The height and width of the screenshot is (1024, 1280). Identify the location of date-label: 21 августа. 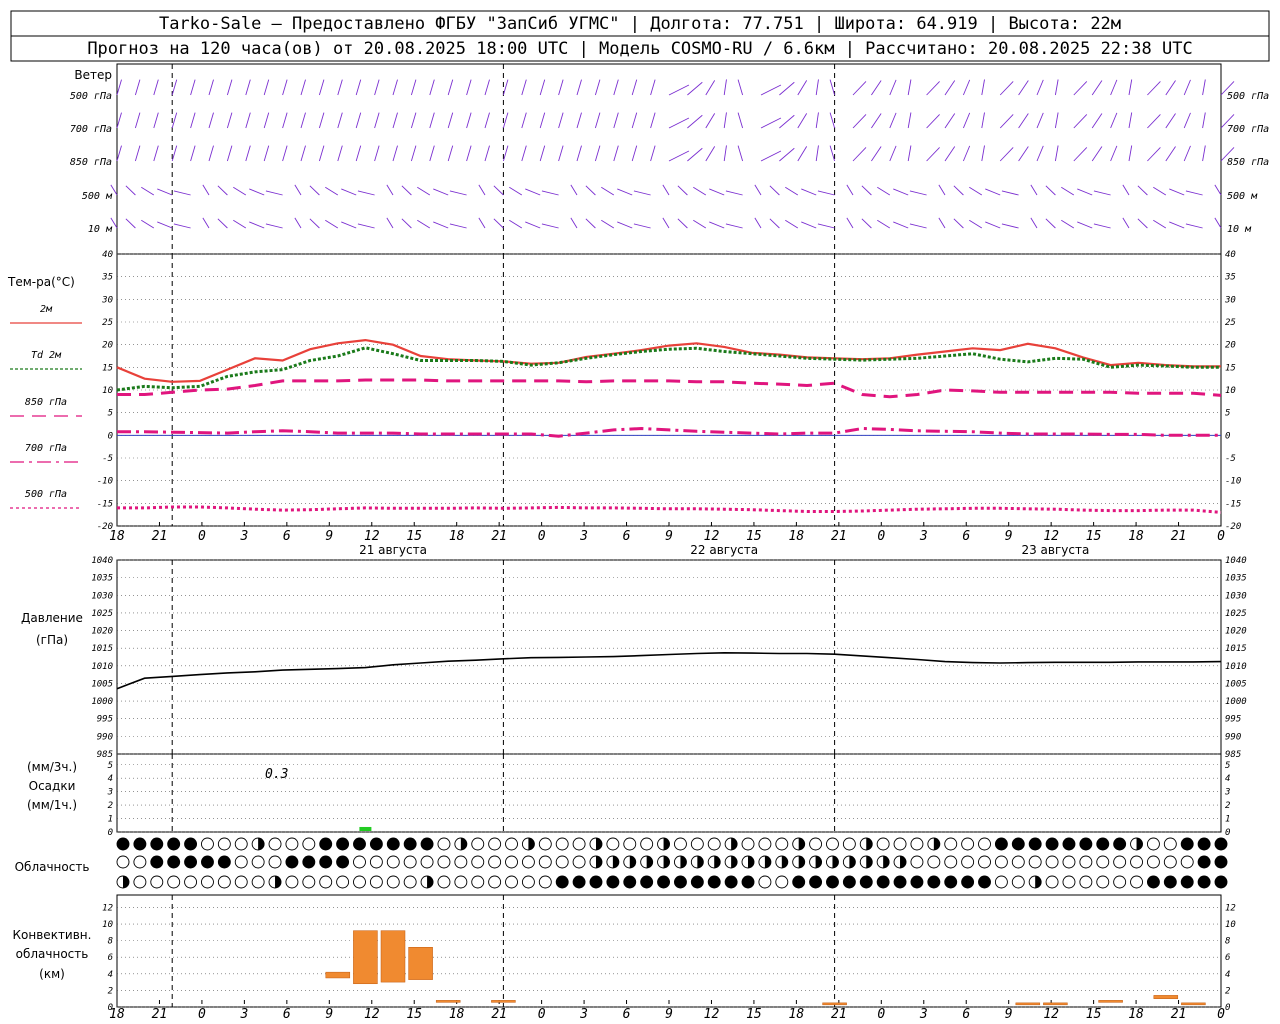
(393, 550).